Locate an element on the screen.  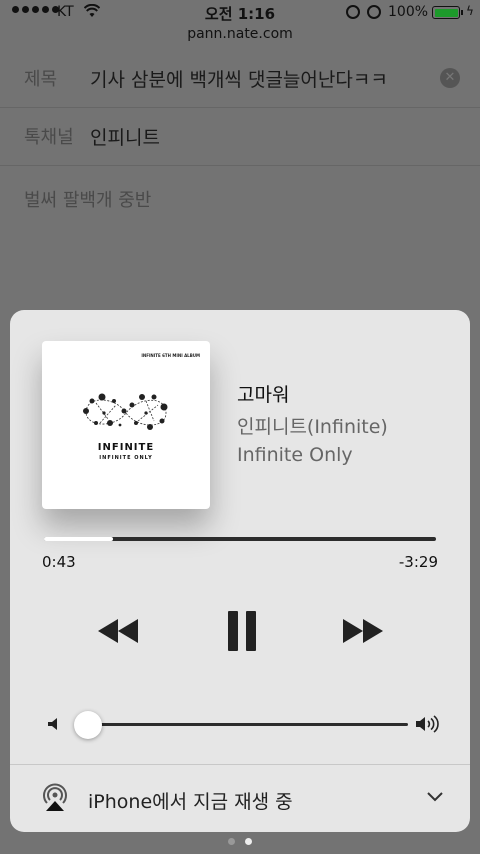
rotation-lock-icon is located at coordinates (353, 12).